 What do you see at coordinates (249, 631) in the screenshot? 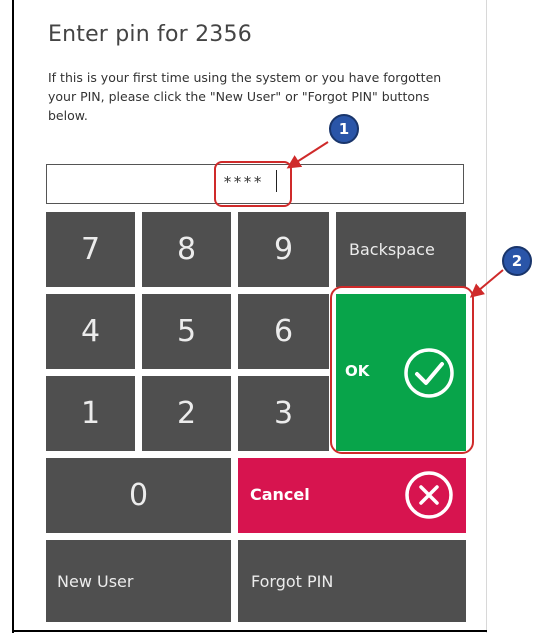
I see `frame-border-bottom` at bounding box center [249, 631].